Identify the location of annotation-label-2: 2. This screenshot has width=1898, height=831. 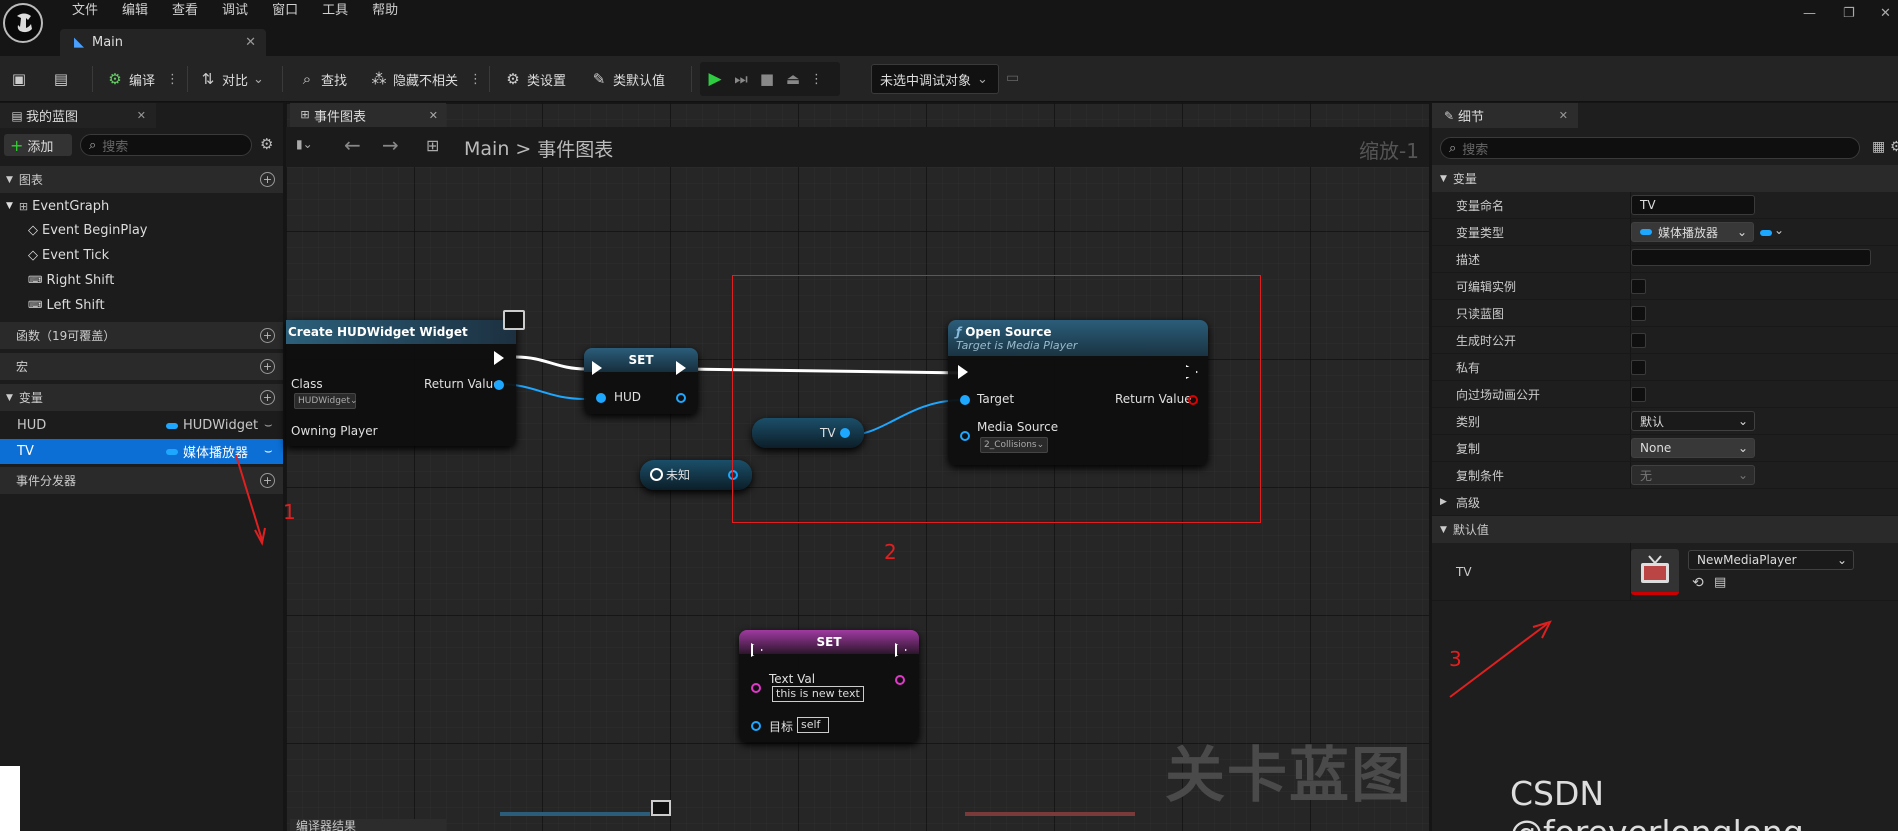
(890, 552).